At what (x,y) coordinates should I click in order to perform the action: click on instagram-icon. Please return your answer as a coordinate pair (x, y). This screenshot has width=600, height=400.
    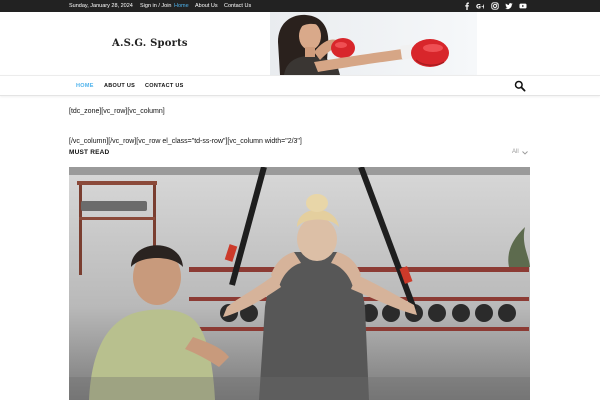
    Looking at the image, I should click on (495, 6).